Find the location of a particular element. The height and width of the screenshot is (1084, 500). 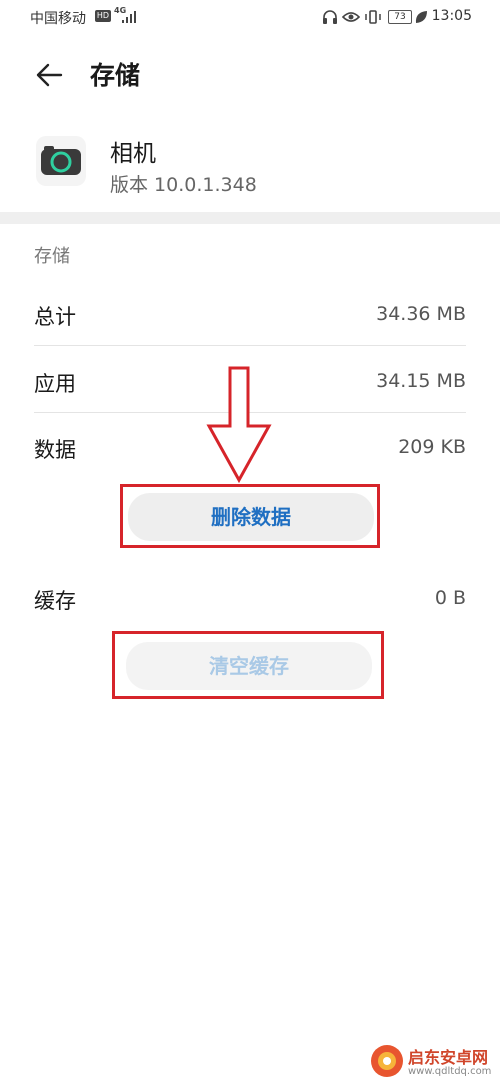

camera-app-icon is located at coordinates (61, 161).